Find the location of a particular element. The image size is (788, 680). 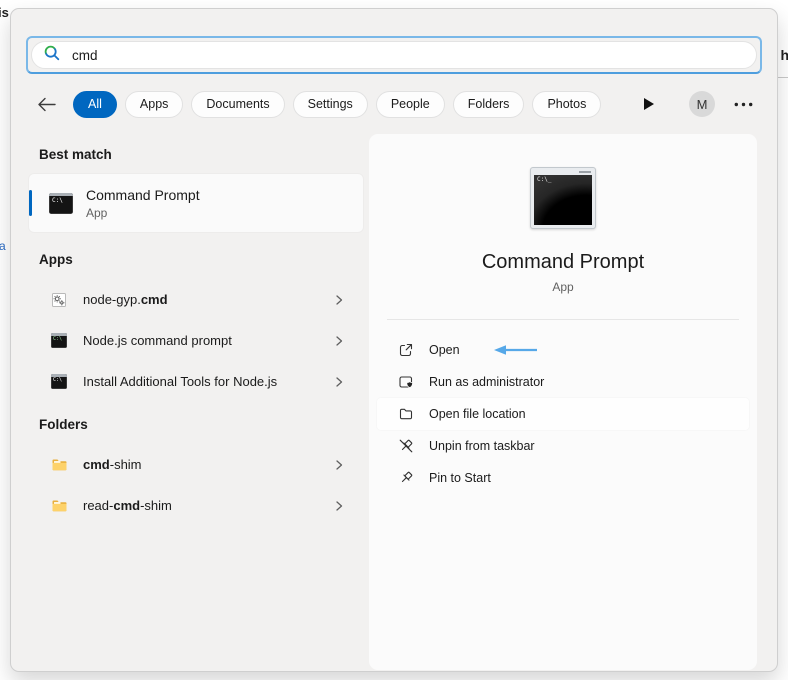

tab-people: People is located at coordinates (410, 104).